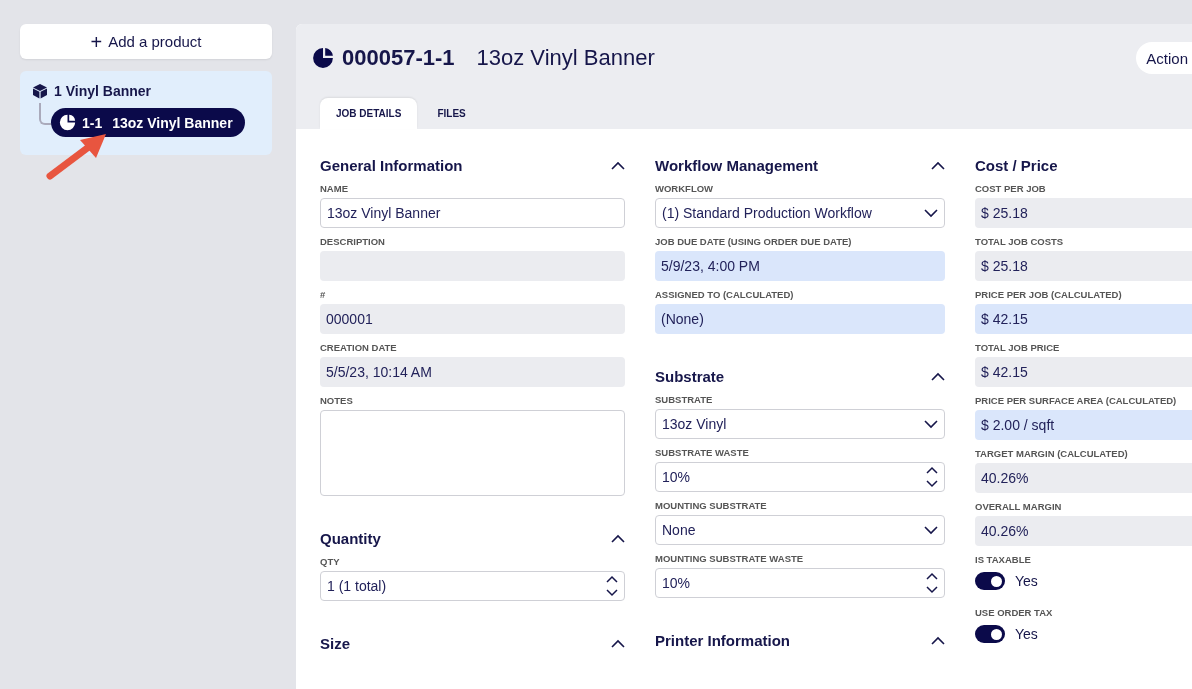 The width and height of the screenshot is (1192, 689). I want to click on field-label: QTY, so click(330, 561).